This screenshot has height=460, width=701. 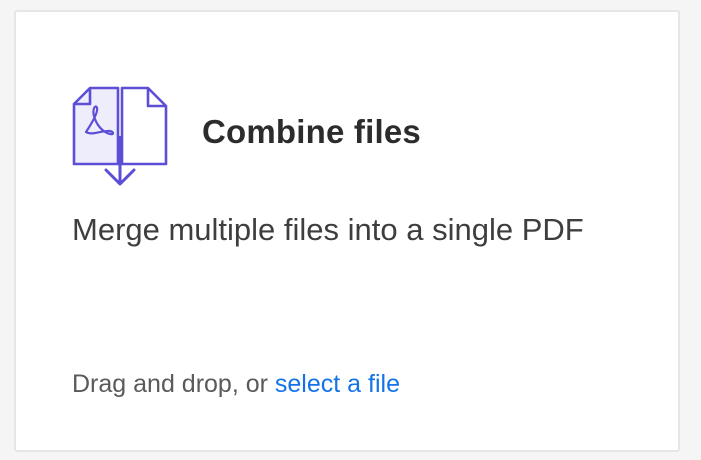 I want to click on card-header: Combine files, so click(x=245, y=136).